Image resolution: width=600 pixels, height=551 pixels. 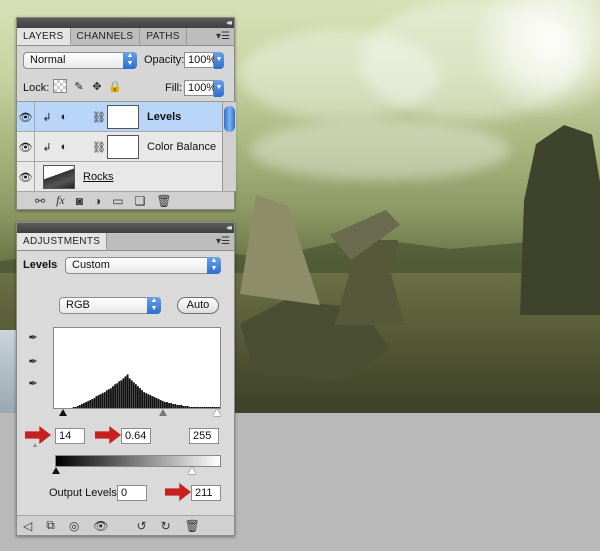 What do you see at coordinates (44, 36) in the screenshot?
I see `tab-layers: LAYERS` at bounding box center [44, 36].